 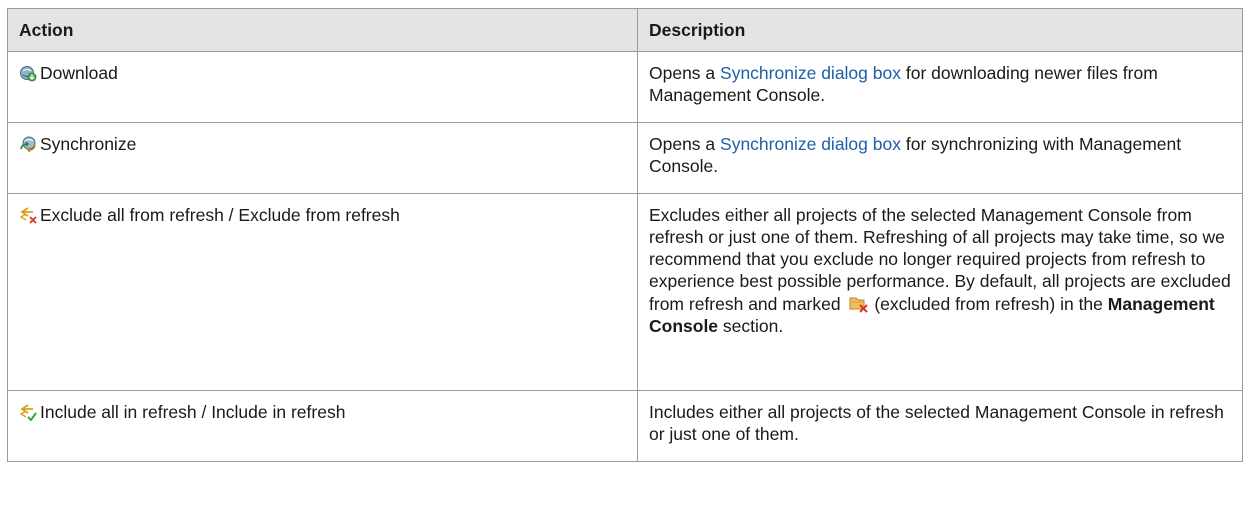 I want to click on action-label: Synchronize, so click(x=88, y=144).